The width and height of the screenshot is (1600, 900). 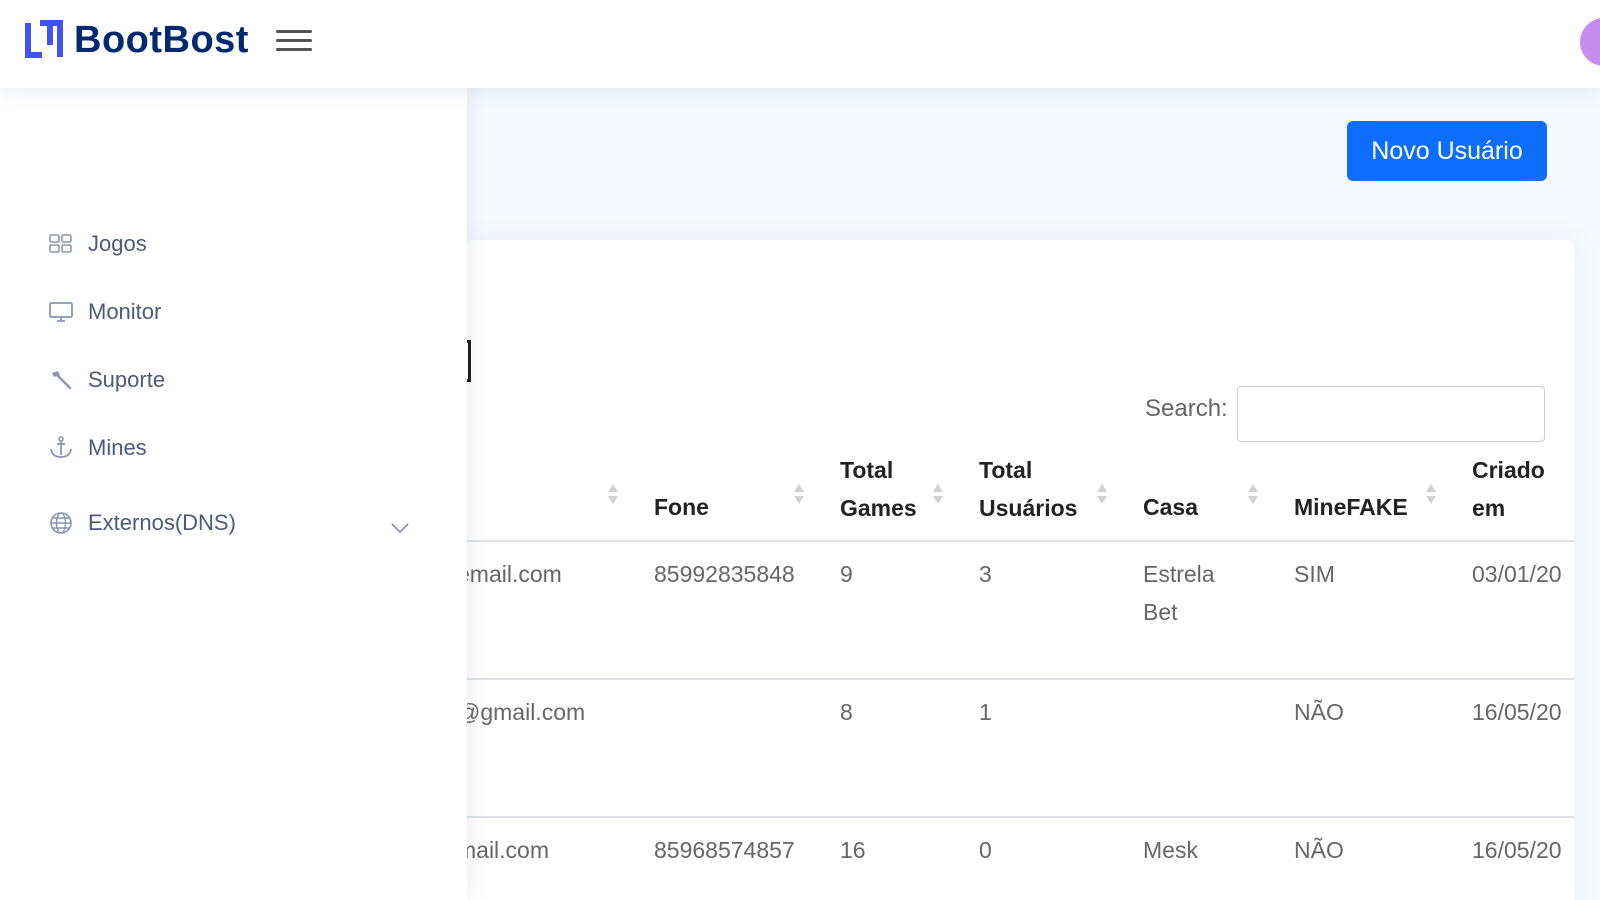 I want to click on sidebar-item-jogos: Jogos, so click(x=97, y=244).